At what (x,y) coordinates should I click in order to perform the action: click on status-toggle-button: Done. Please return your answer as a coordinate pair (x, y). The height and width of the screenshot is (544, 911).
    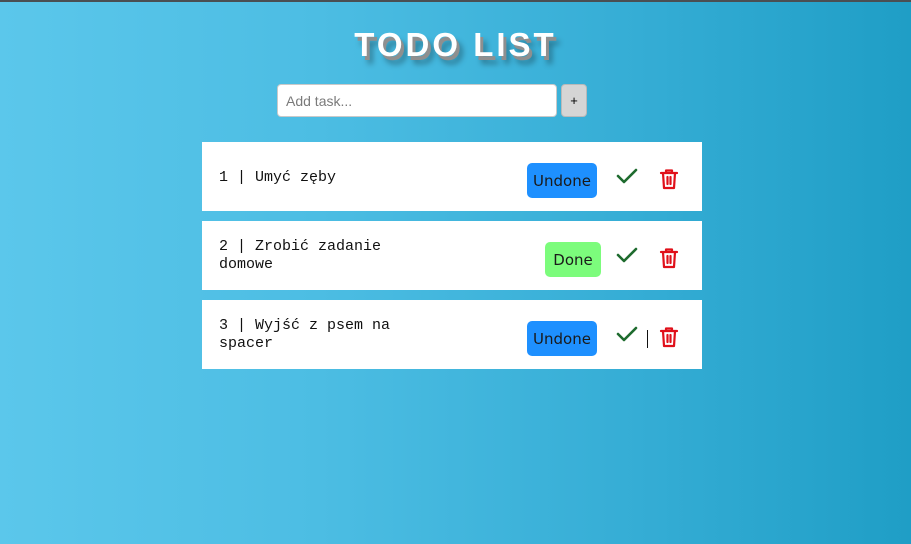
    Looking at the image, I should click on (573, 259).